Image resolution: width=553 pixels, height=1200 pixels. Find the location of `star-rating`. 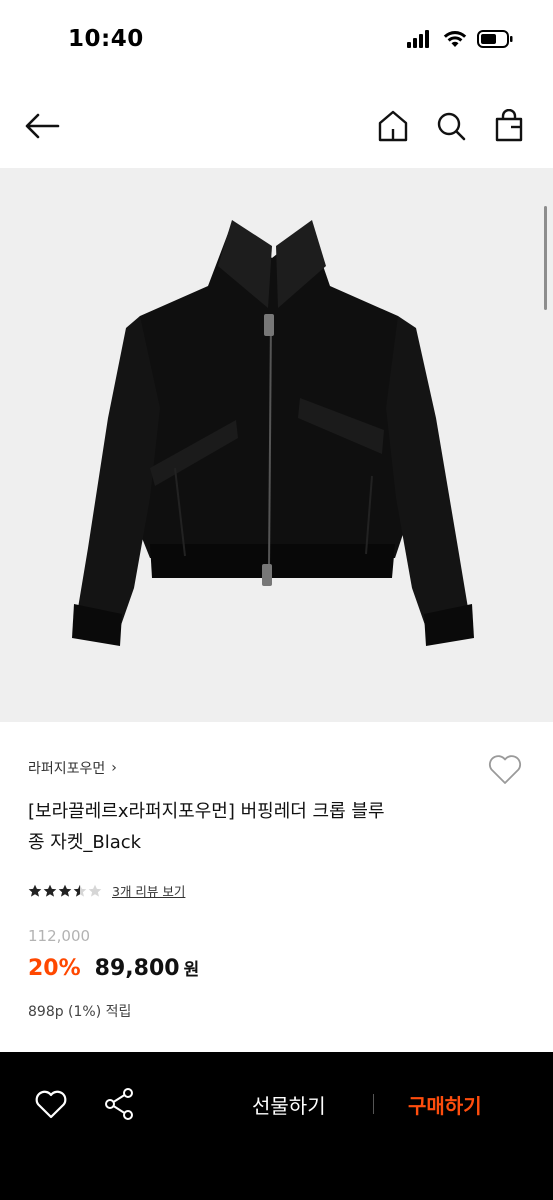

star-rating is located at coordinates (65, 891).